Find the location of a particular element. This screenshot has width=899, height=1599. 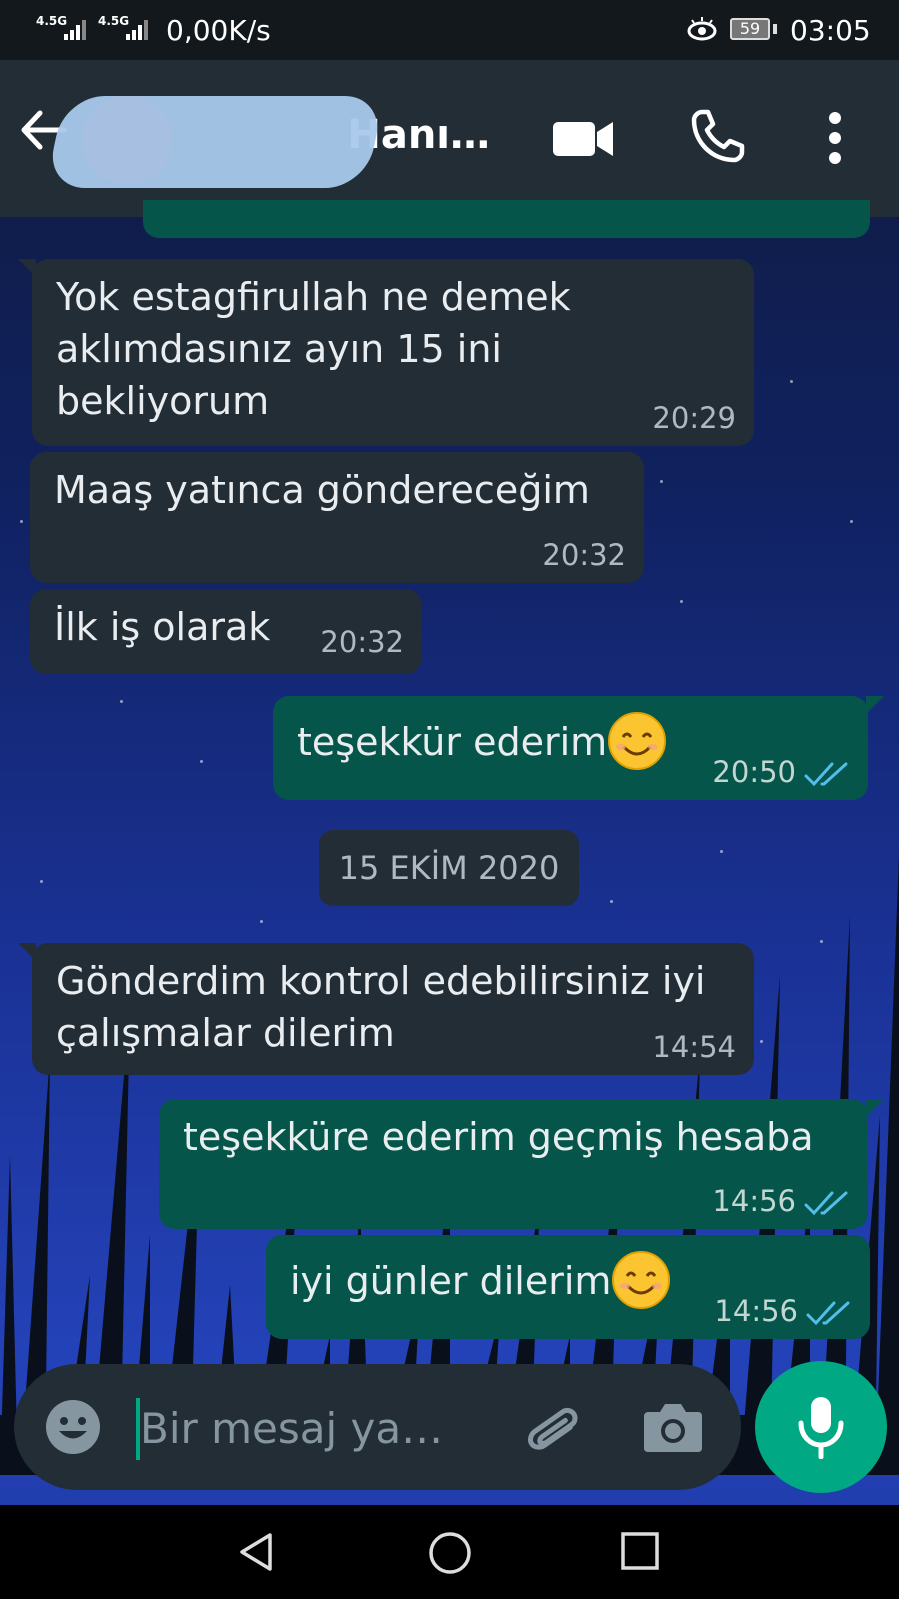

incoming-message: İlk iş olarak 20:32 is located at coordinates (226, 631).